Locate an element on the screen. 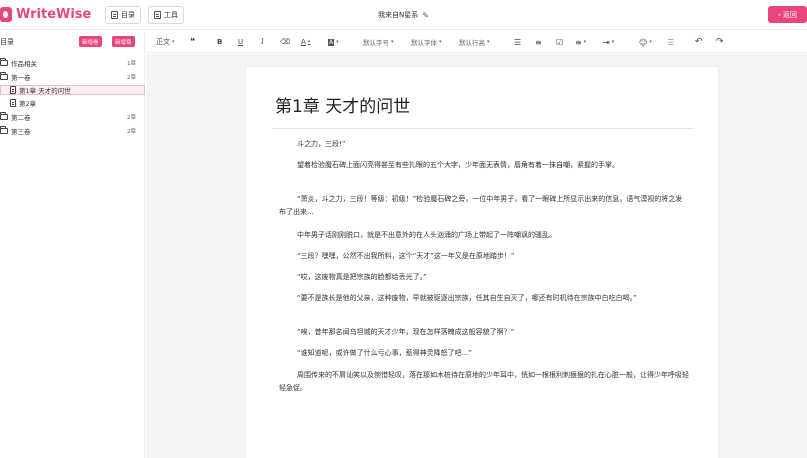 This screenshot has width=807, height=458. logo: WriteWise is located at coordinates (45, 14).